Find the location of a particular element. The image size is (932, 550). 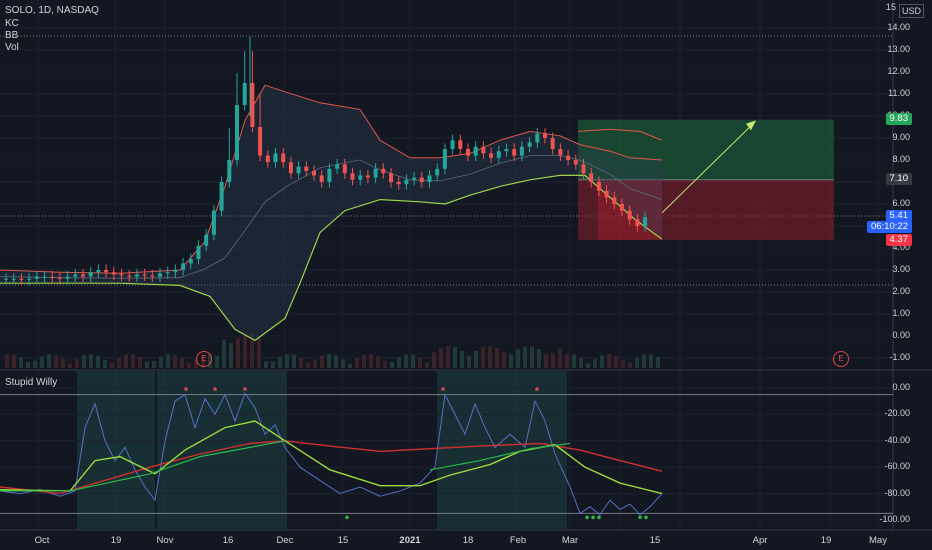

price-scale-label: 6.00 is located at coordinates (901, 203).